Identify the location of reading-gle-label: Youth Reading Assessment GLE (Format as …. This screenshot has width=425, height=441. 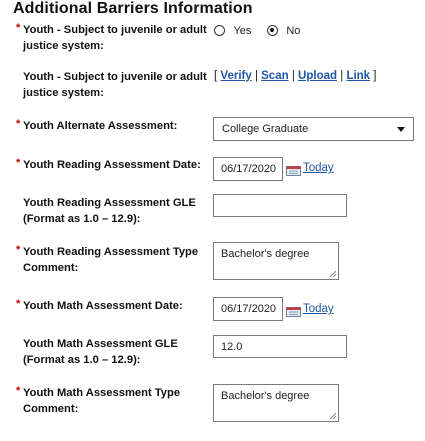
(109, 211).